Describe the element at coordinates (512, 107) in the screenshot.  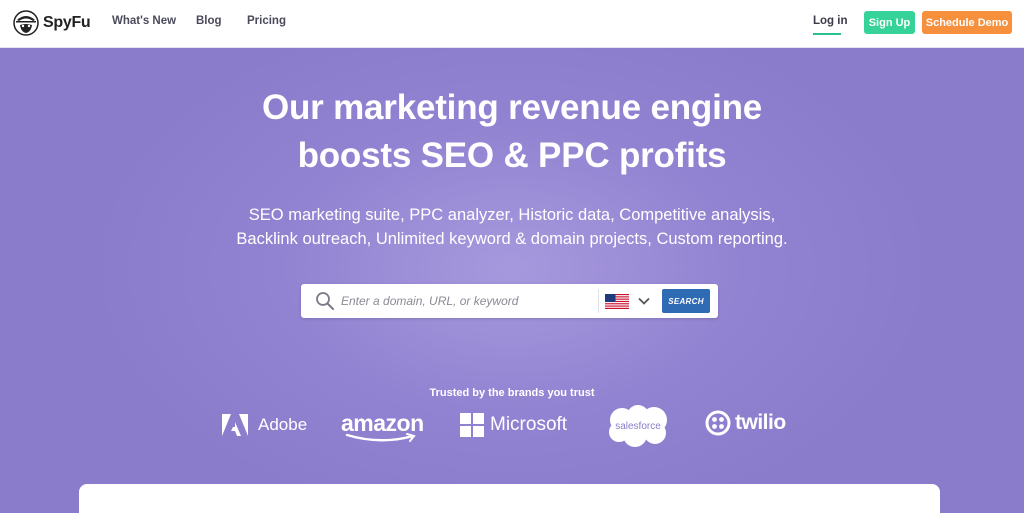
I see `headline-line-1: Our marketing revenue engine` at that location.